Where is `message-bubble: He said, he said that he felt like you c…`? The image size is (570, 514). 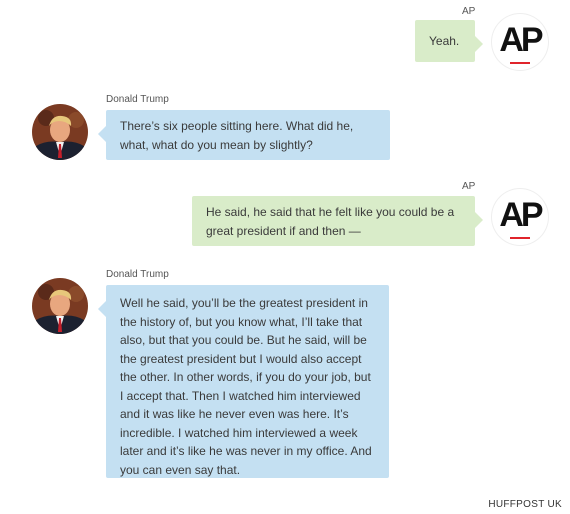 message-bubble: He said, he said that he felt like you c… is located at coordinates (337, 221).